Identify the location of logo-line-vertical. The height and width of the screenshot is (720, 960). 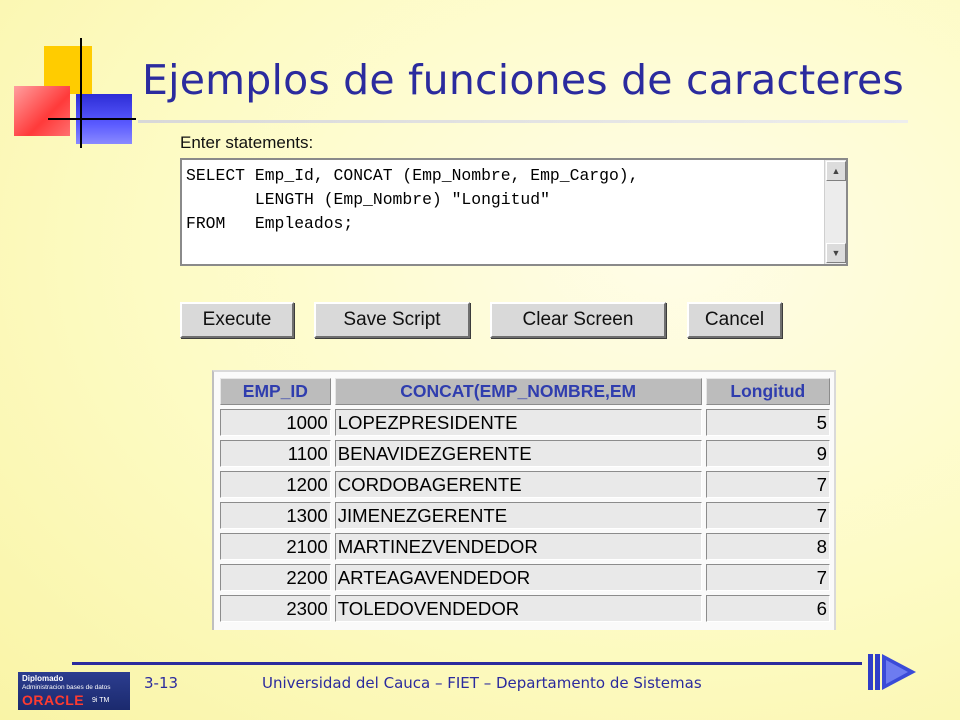
(81, 93).